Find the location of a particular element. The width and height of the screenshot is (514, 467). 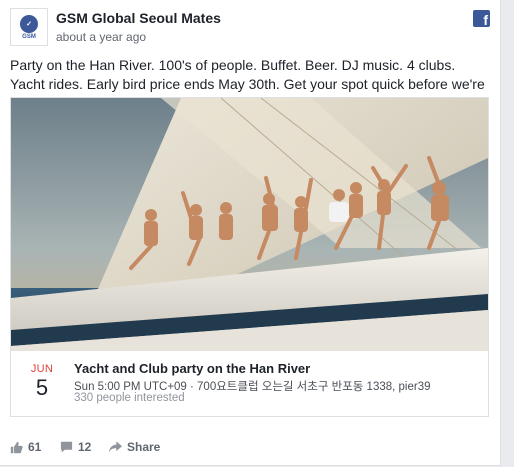

event-title-link: Yacht and Club party on the Han River is located at coordinates (192, 368).